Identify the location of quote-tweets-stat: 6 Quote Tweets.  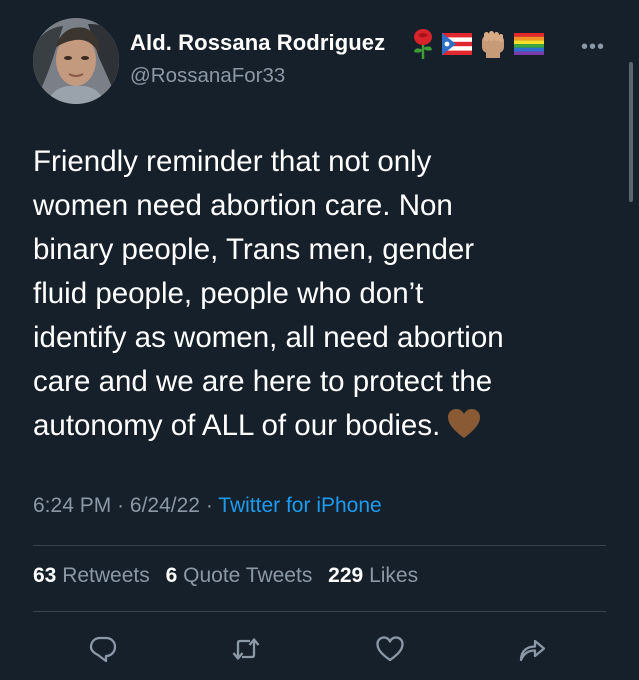
(239, 575).